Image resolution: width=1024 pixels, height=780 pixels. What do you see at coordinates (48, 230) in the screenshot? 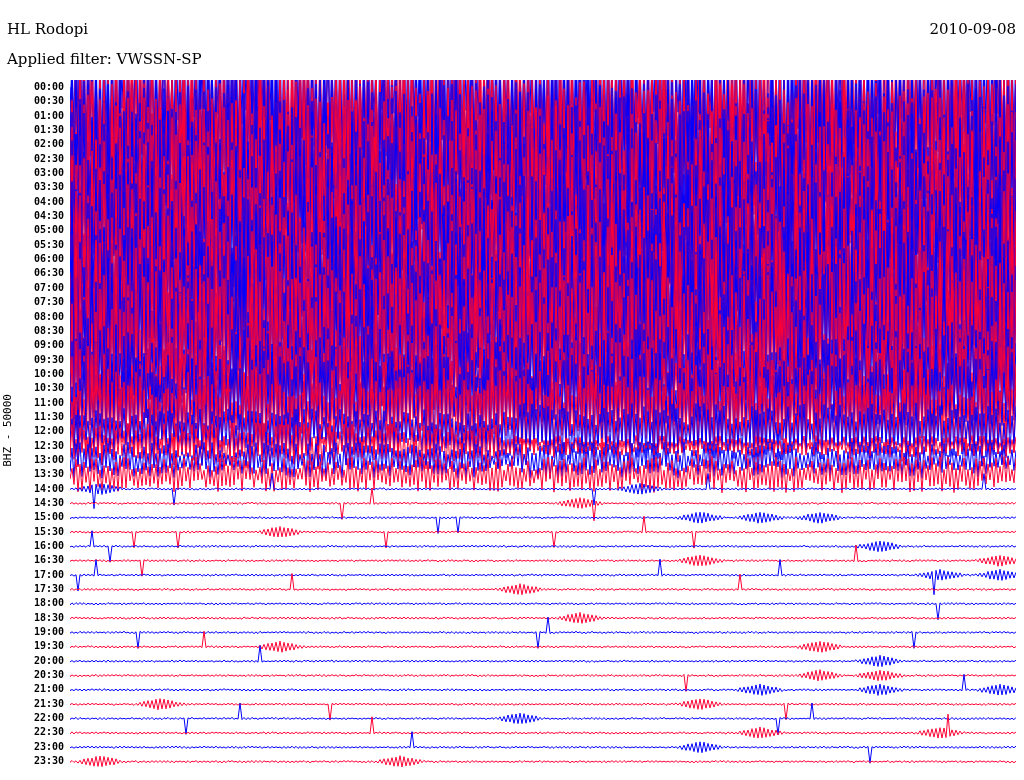
I see `time-label: 05:00` at bounding box center [48, 230].